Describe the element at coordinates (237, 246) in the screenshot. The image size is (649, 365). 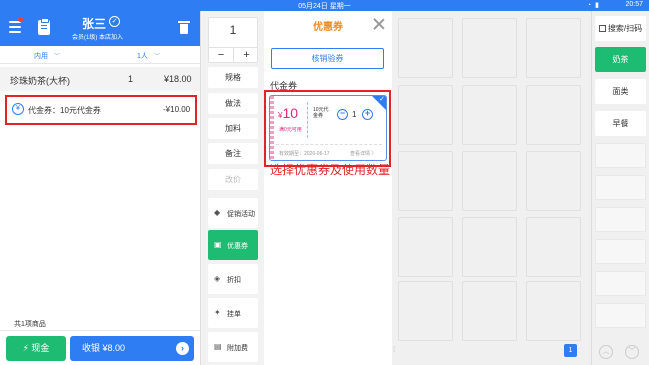
I see `coupon-label: 优惠券` at that location.